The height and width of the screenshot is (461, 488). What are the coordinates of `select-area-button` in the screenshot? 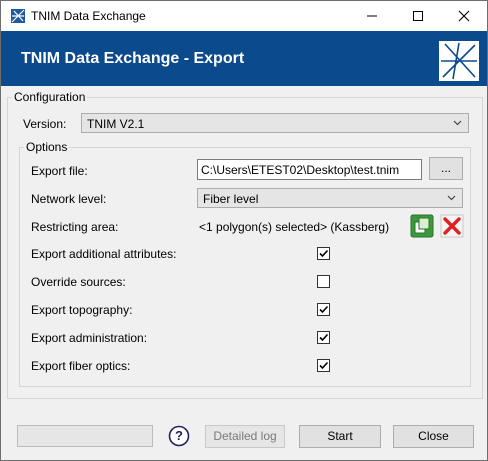 It's located at (422, 226).